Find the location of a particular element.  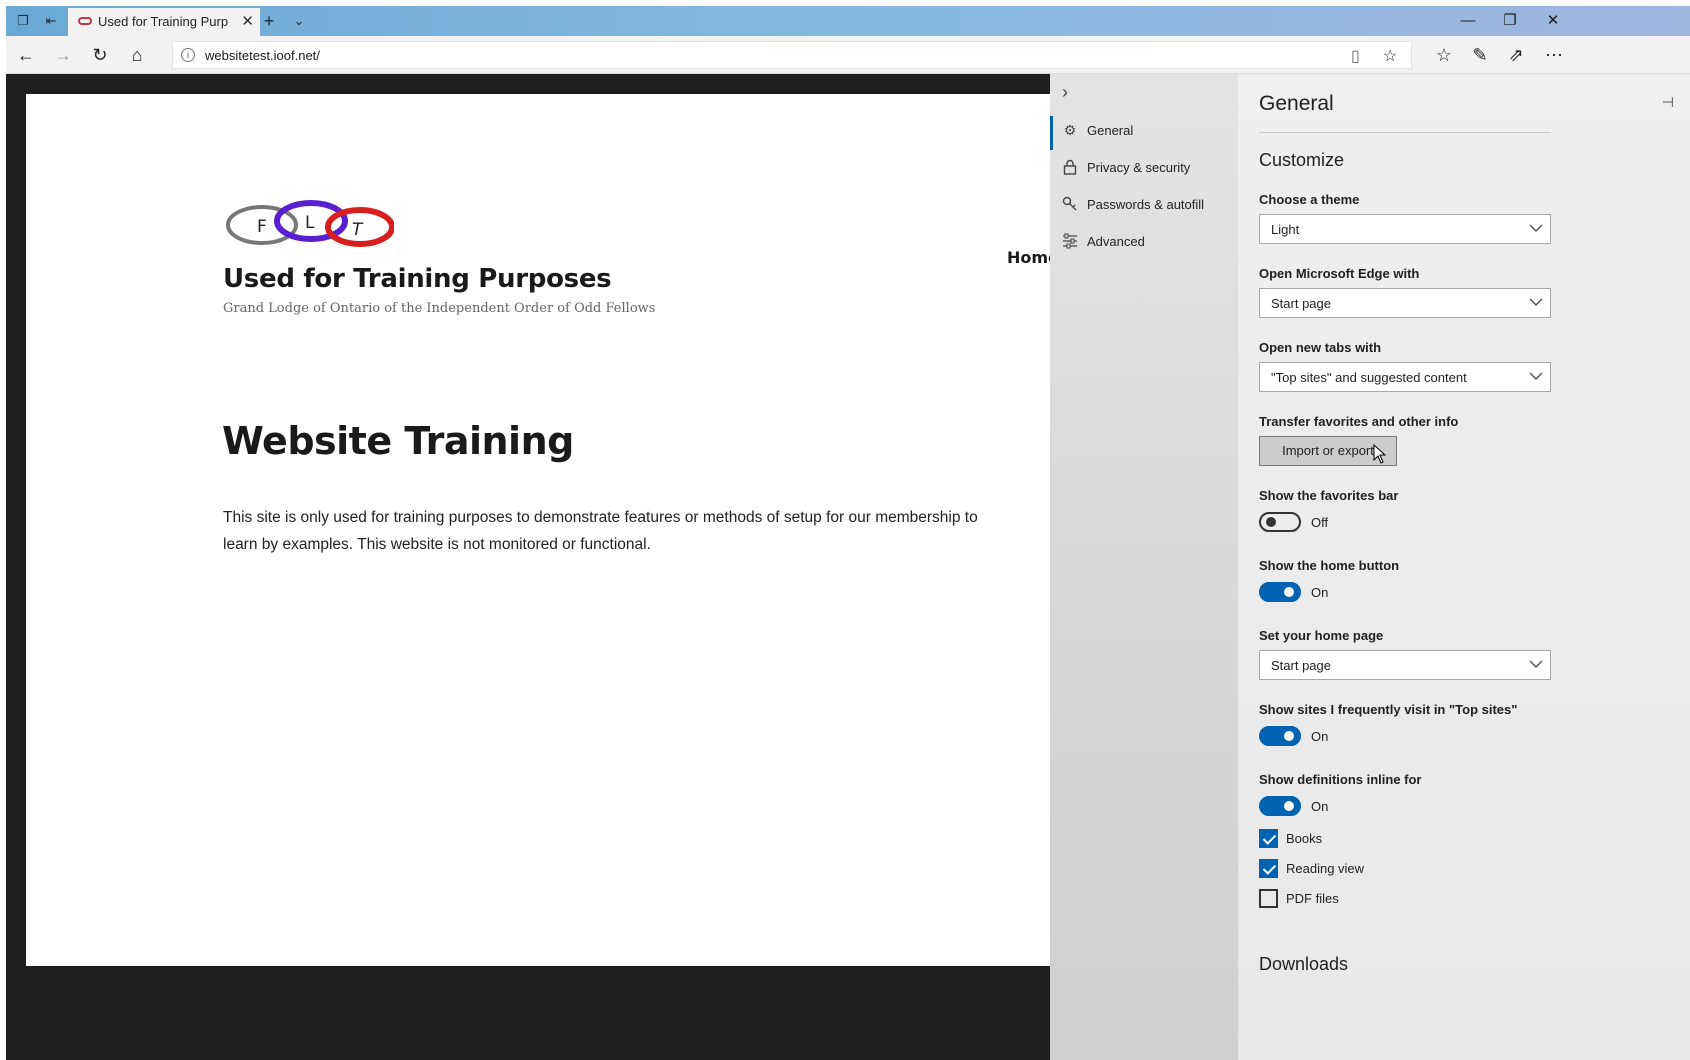

theme-select: Light is located at coordinates (1405, 229).